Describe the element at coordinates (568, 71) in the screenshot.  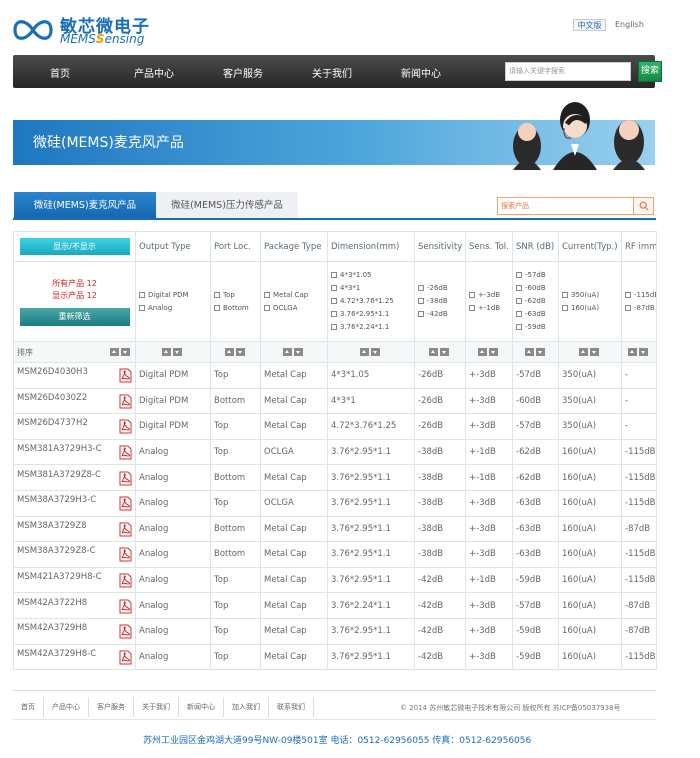
I see `search-input: 请输入关键字搜索` at that location.